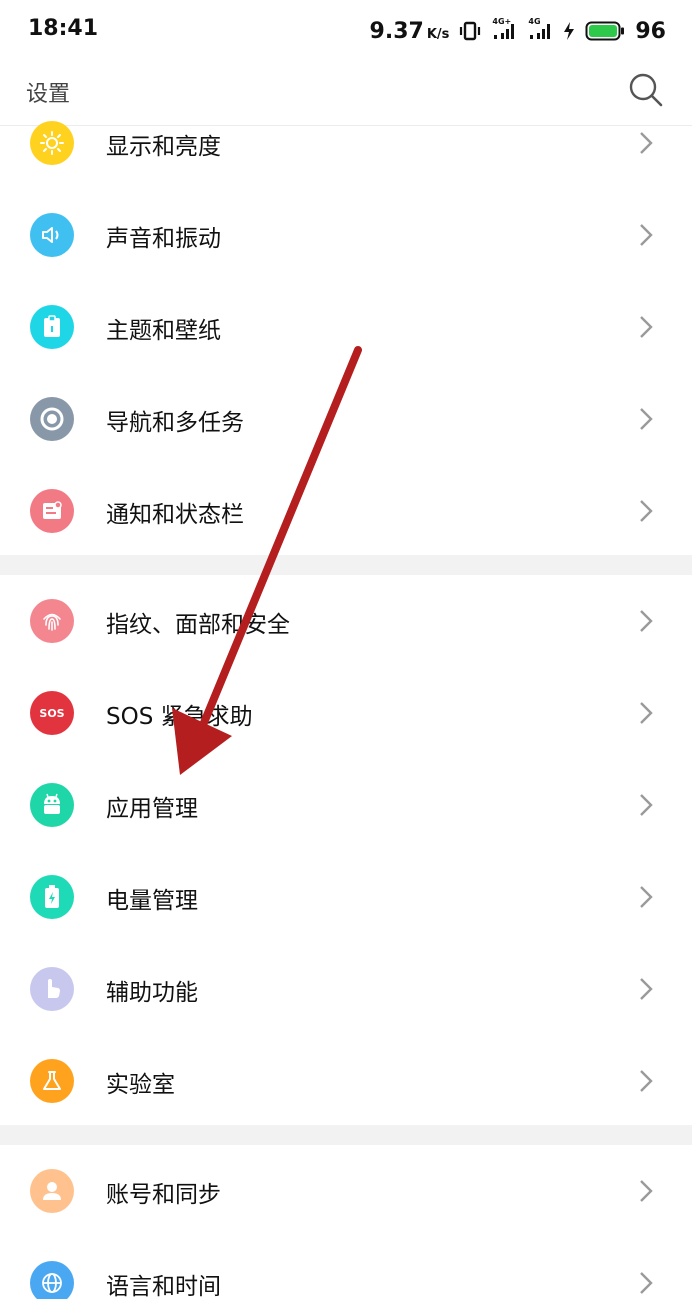  Describe the element at coordinates (346, 143) in the screenshot. I see `settings-item-display: 显示和亮度` at that location.